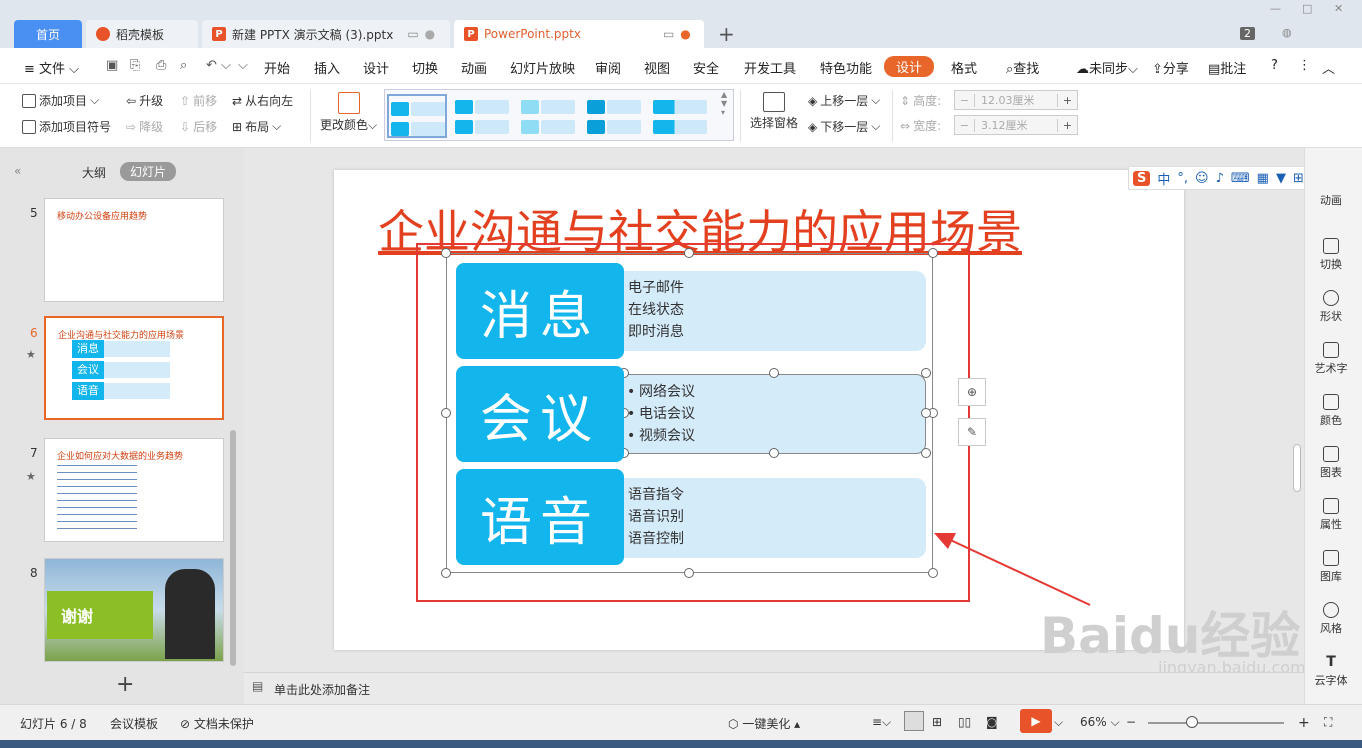 Image resolution: width=1362 pixels, height=748 pixels. Describe the element at coordinates (1274, 65) in the screenshot. I see `help-button: ?` at that location.